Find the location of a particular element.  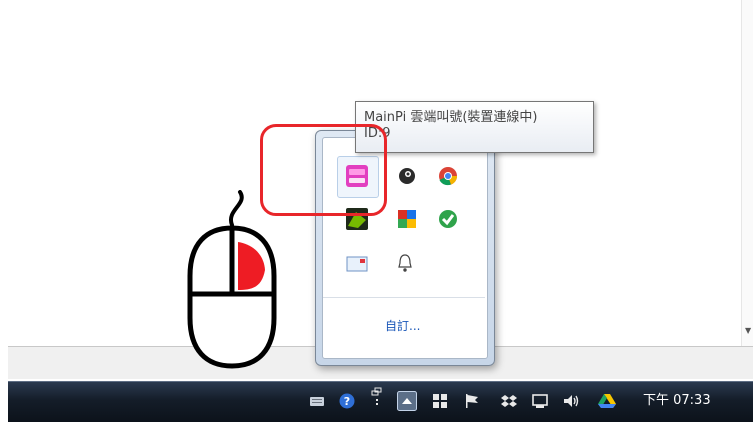

help-icon: ? is located at coordinates (347, 401).